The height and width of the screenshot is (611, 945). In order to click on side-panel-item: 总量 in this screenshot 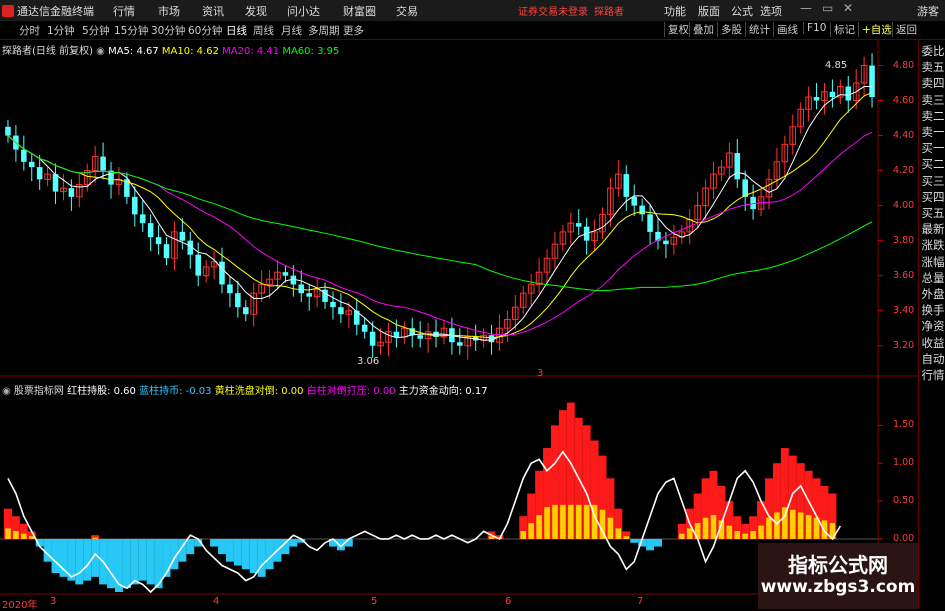, I will do `click(932, 278)`.